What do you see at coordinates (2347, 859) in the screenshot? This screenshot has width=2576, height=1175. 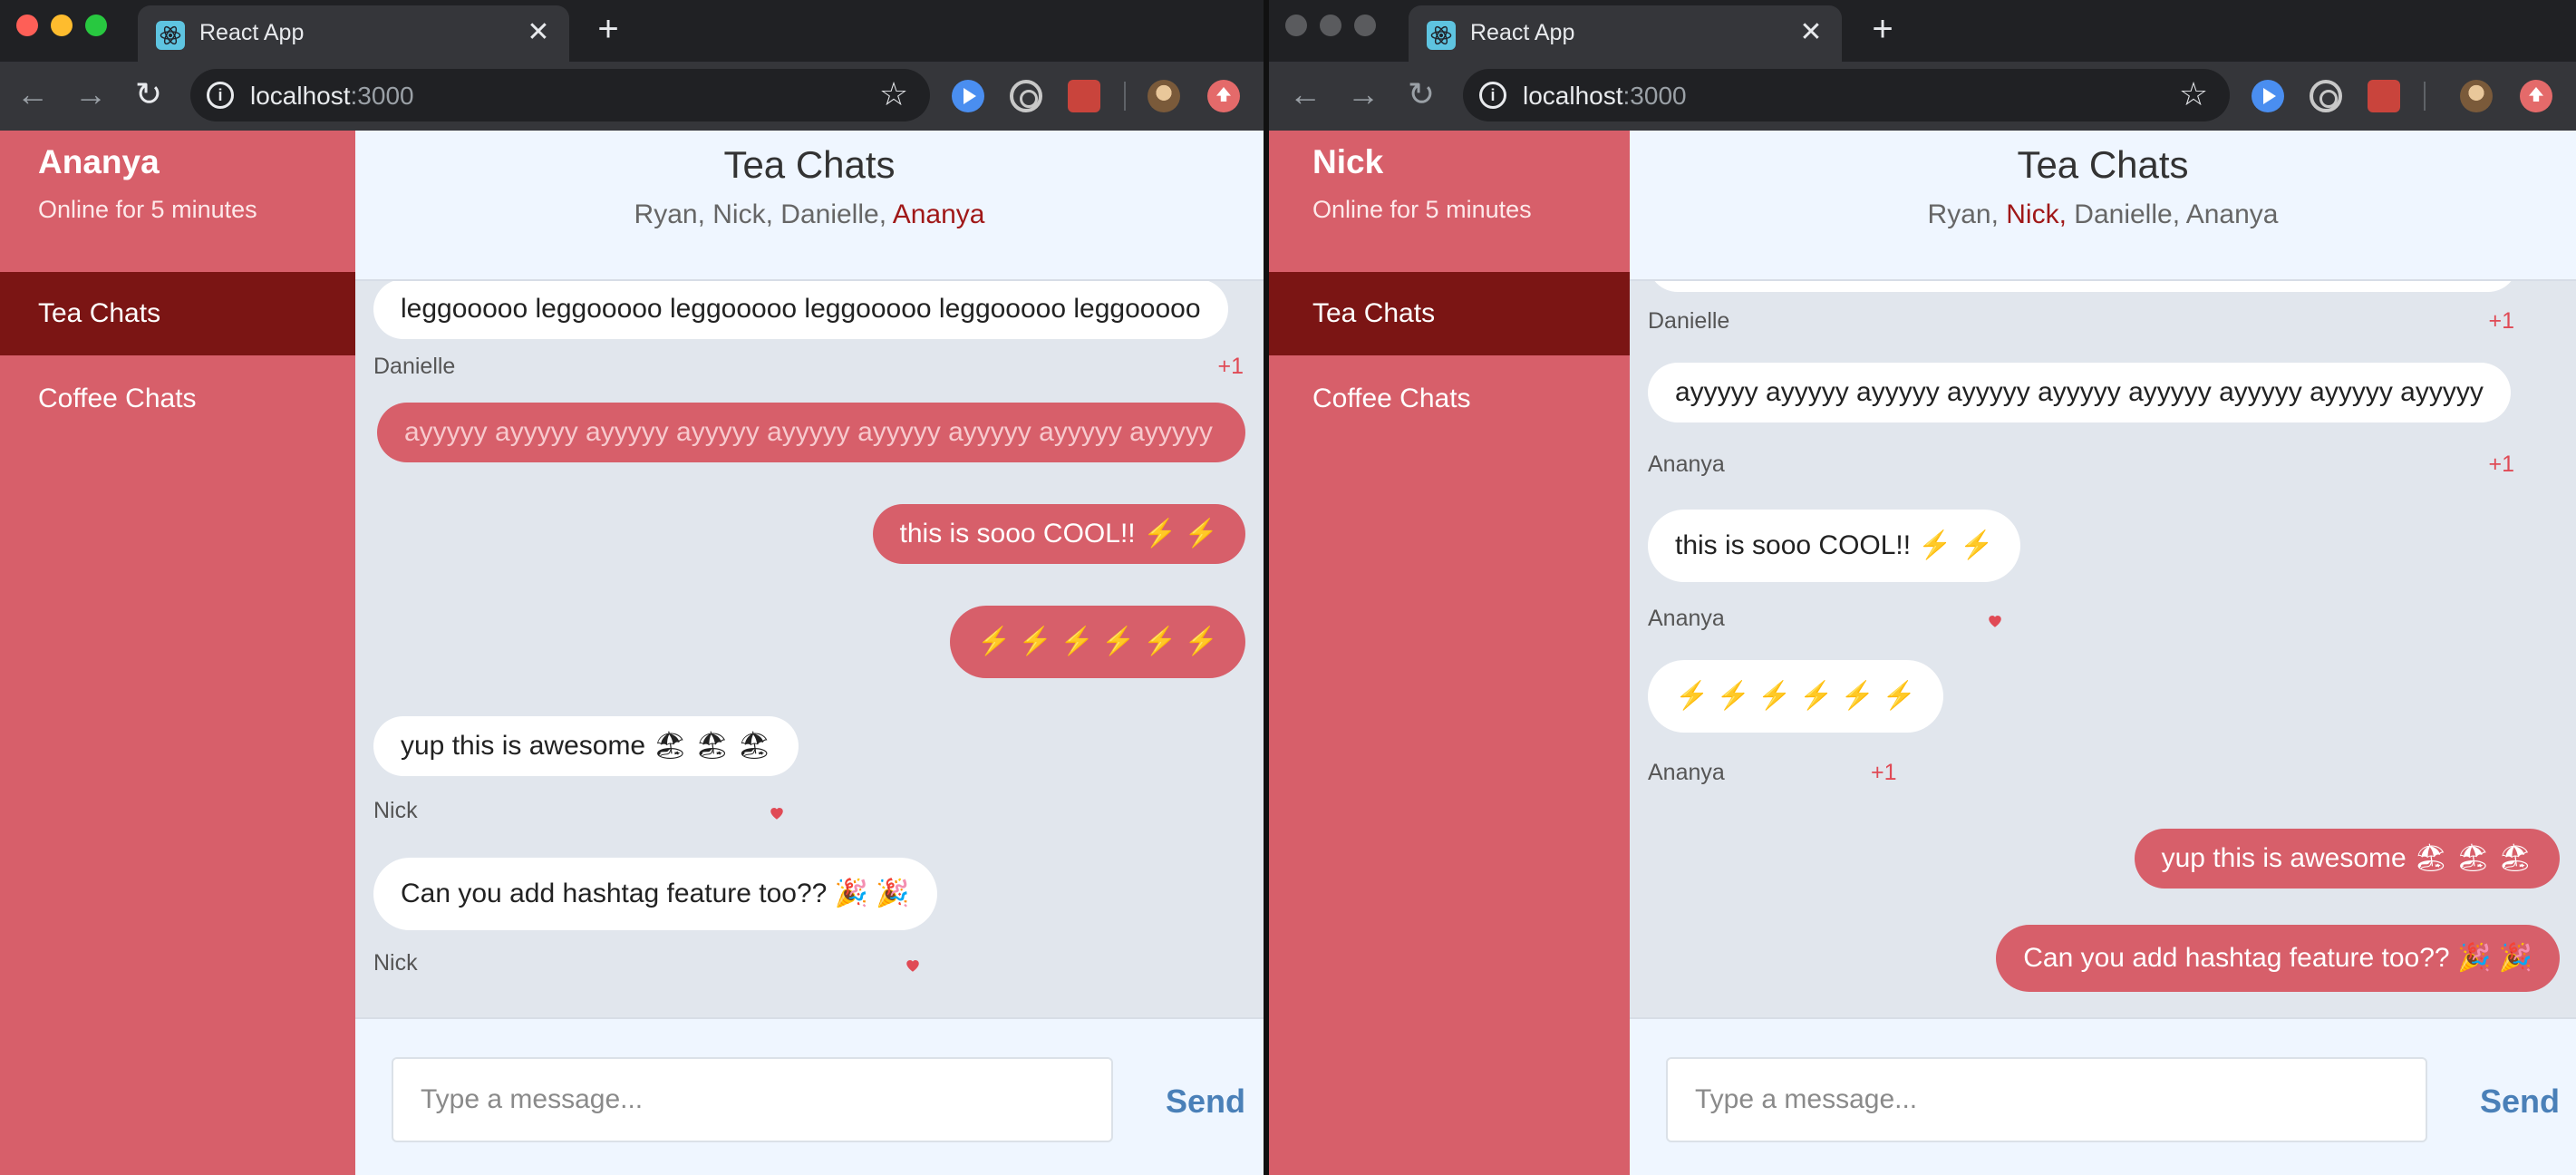 I see `message-bubble-mine: yup this is awesome 🏖 🏖 🏖` at bounding box center [2347, 859].